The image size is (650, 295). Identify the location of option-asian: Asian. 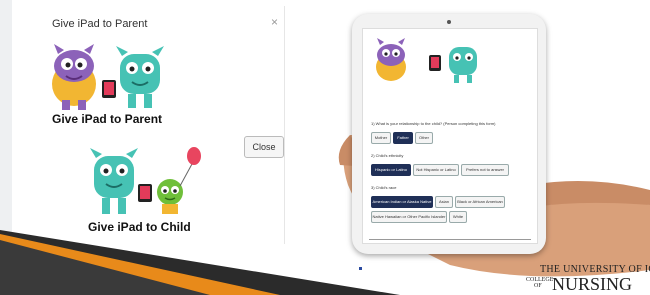
(444, 202).